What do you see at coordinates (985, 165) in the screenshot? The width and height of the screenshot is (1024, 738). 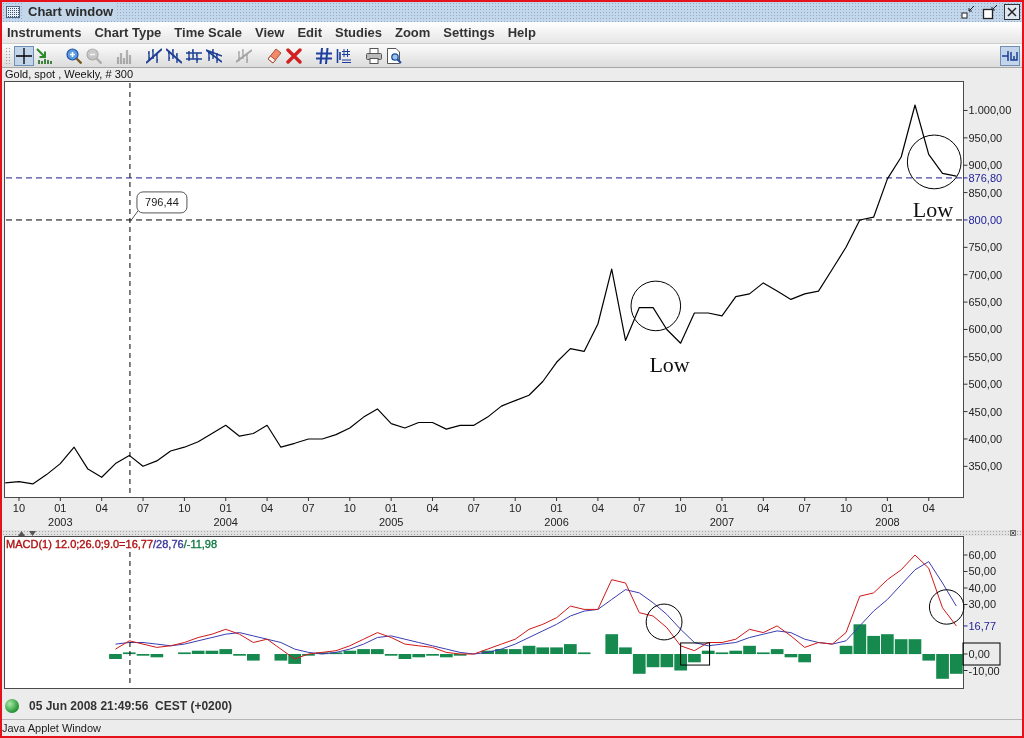 I see `axis-label: 900,00` at bounding box center [985, 165].